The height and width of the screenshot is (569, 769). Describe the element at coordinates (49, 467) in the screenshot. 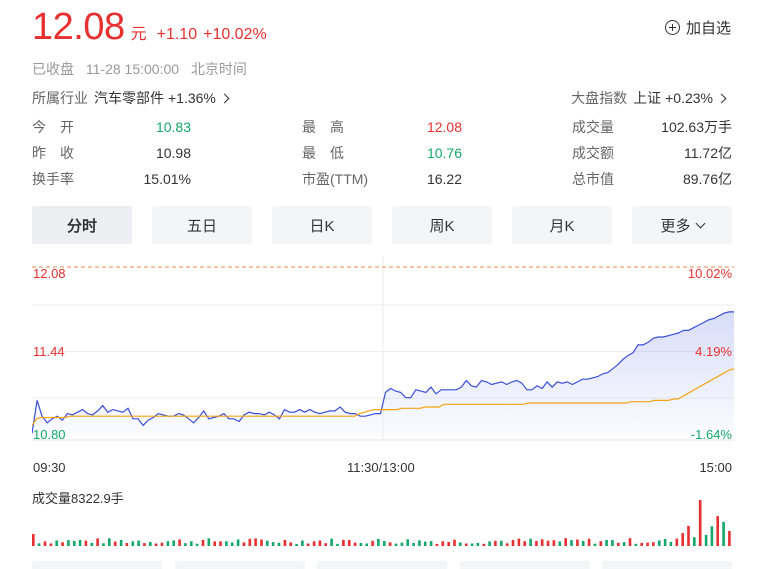

I see `x-label-open: 09:30` at that location.